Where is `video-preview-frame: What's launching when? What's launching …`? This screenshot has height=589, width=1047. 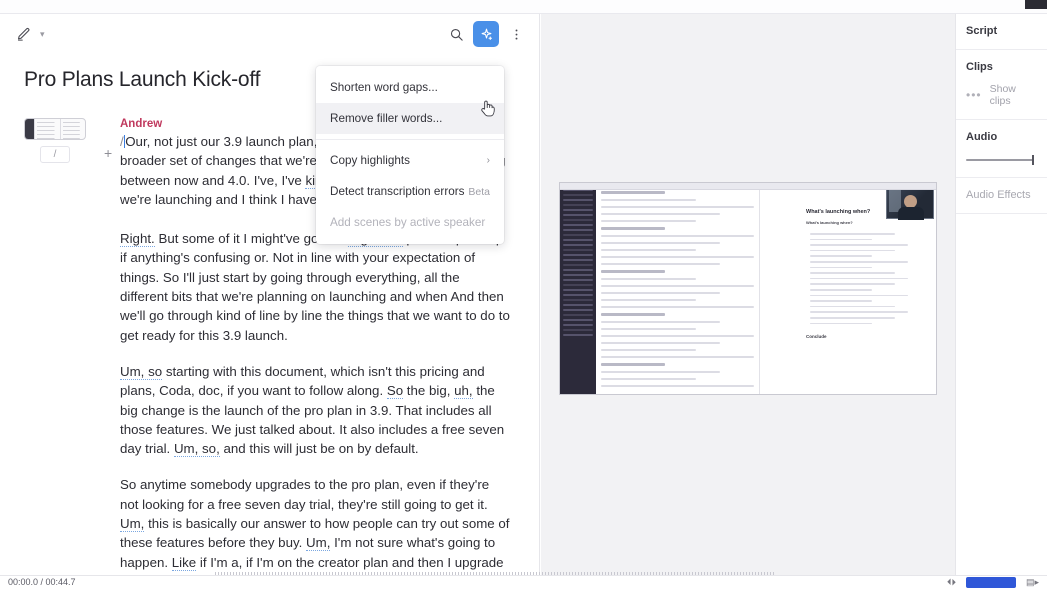 video-preview-frame: What's launching when? What's launching … is located at coordinates (748, 288).